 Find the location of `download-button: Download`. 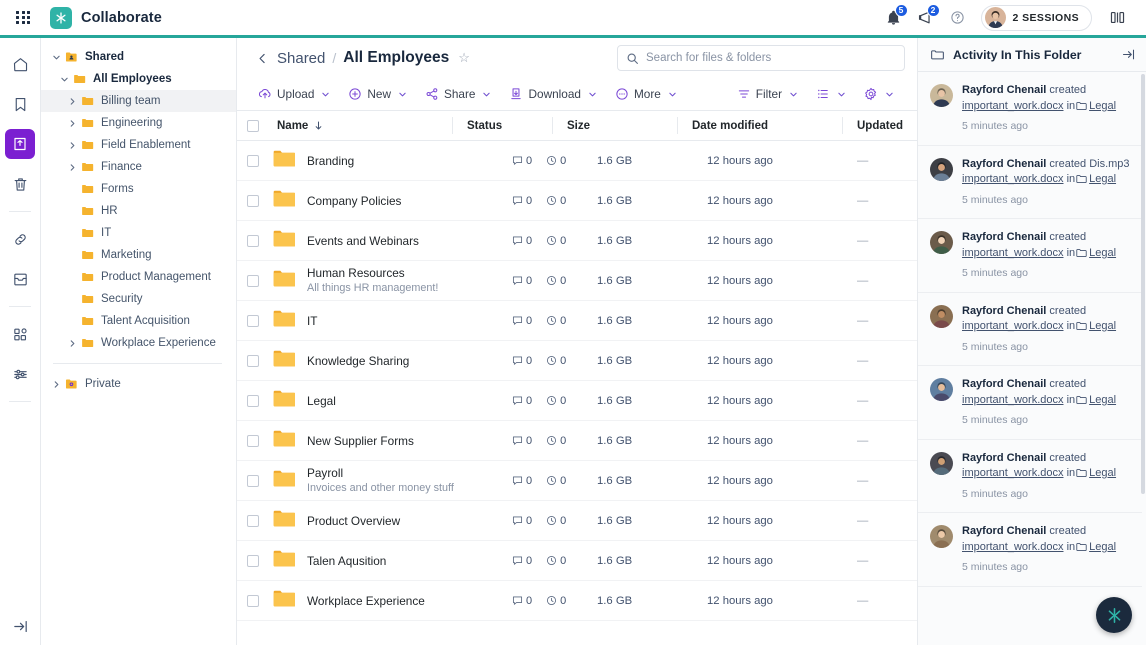

download-button: Download is located at coordinates (552, 94).